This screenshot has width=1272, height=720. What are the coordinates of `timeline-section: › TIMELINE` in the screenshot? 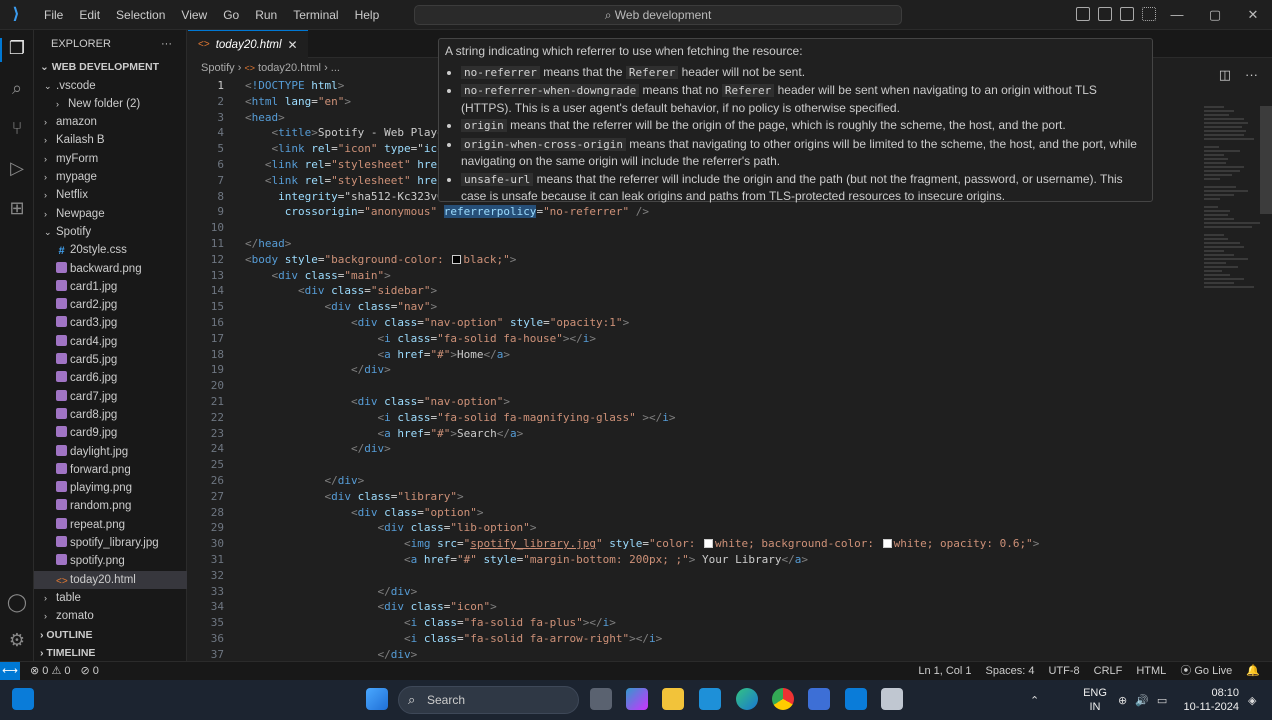 It's located at (110, 653).